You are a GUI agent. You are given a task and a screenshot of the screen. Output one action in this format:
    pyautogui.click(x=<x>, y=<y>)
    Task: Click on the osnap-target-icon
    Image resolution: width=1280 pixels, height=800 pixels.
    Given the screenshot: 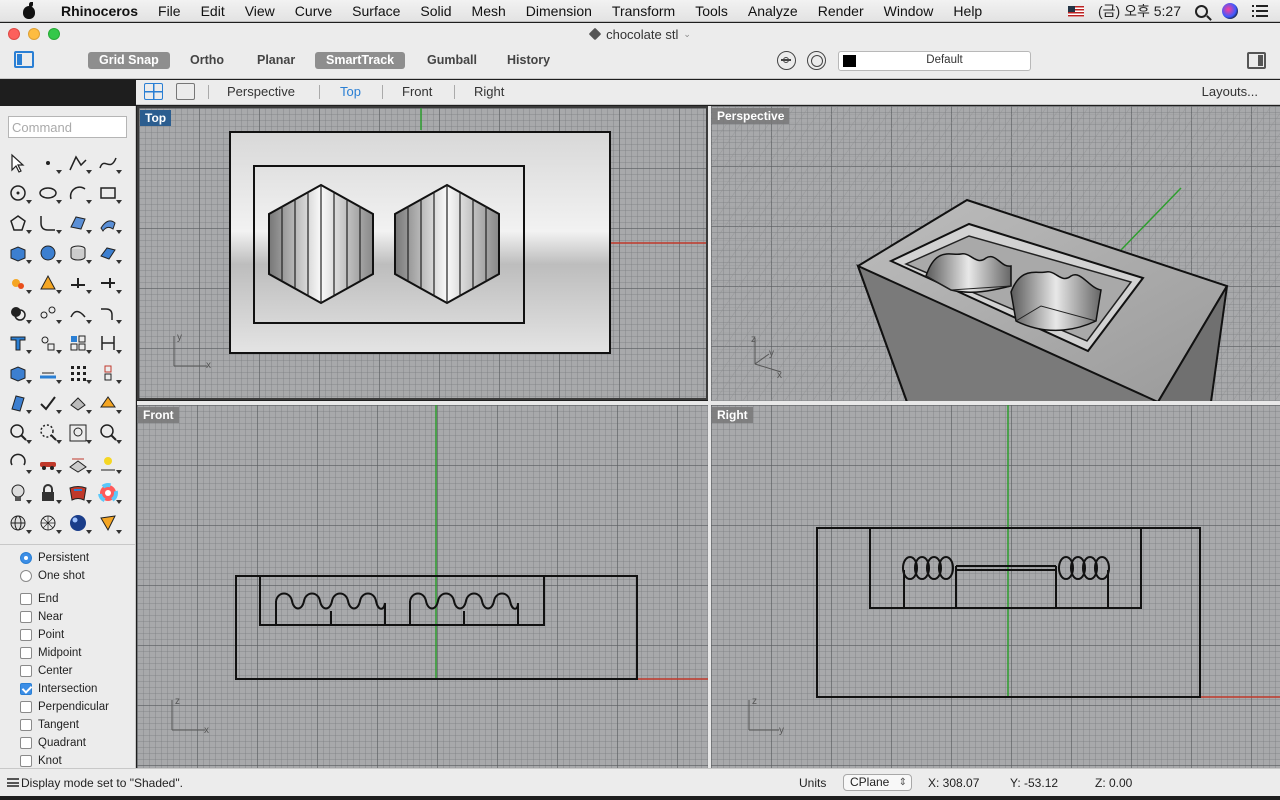 What is the action you would take?
    pyautogui.click(x=816, y=60)
    